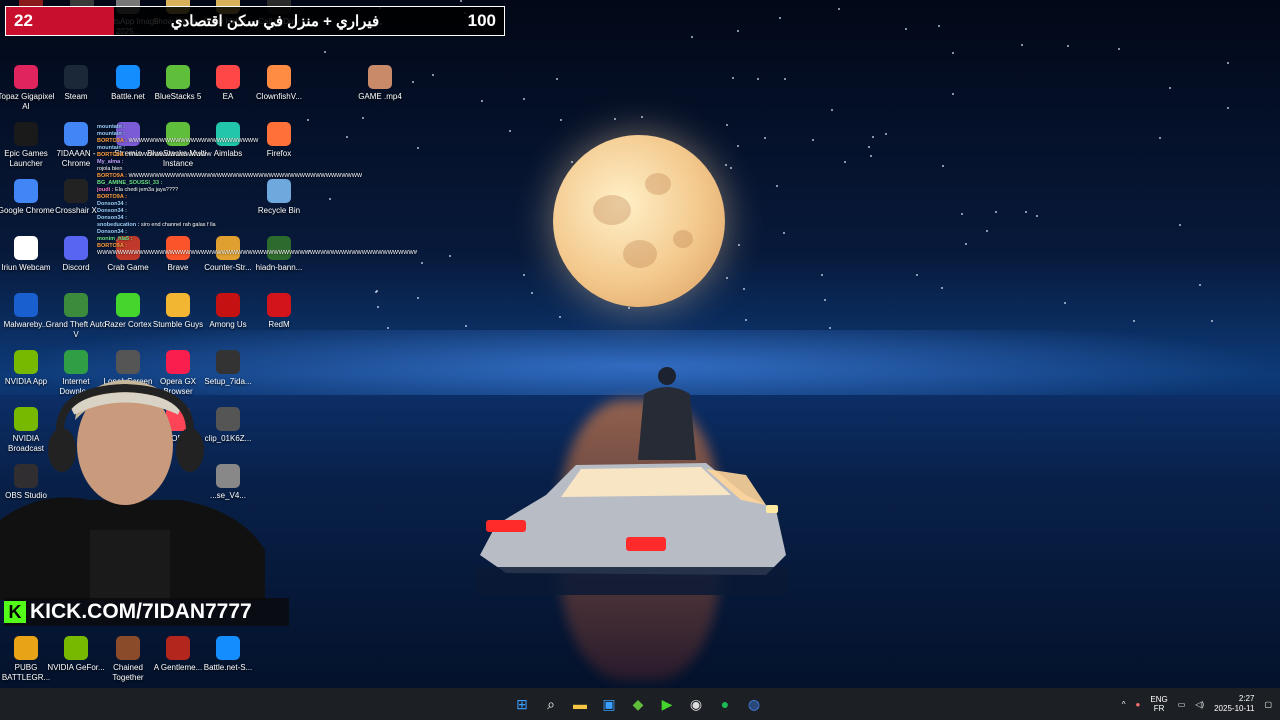 This screenshot has width=1280, height=720. I want to click on file-explorer-icon: ▬, so click(580, 704).